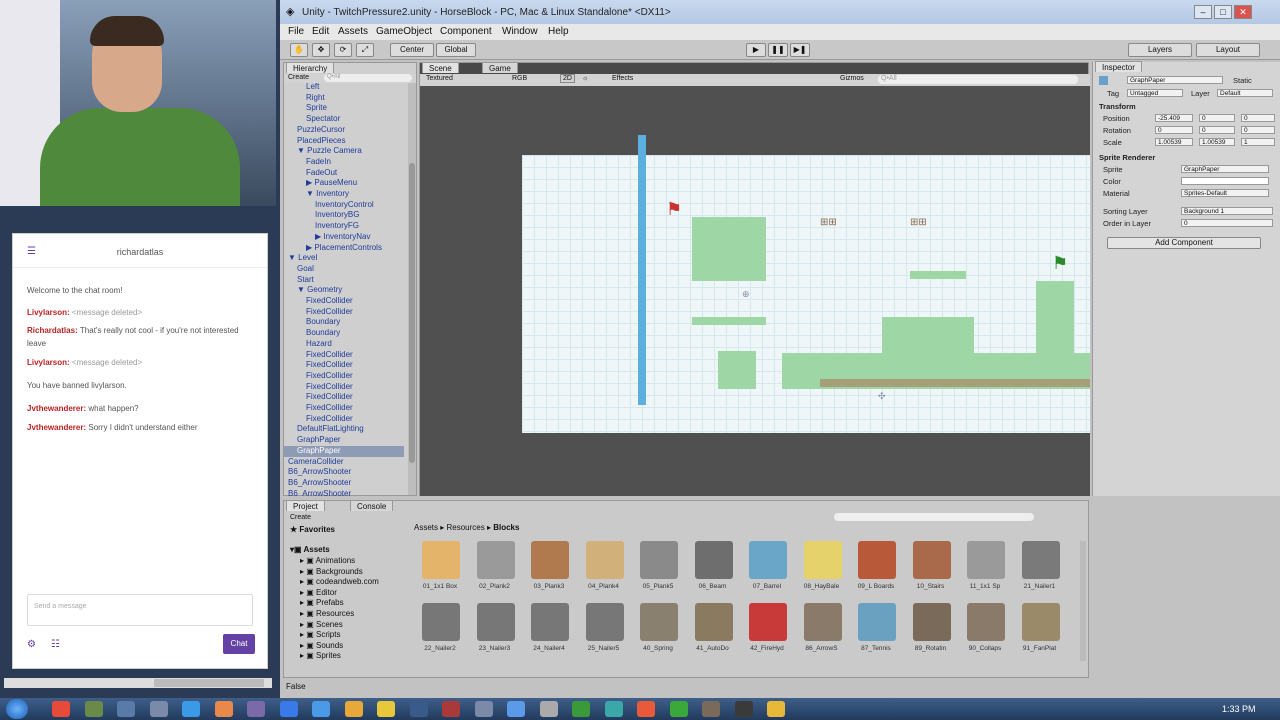 This screenshot has height=720, width=1280. What do you see at coordinates (337, 226) in the screenshot?
I see `hierarchy-item: InventoryFG` at bounding box center [337, 226].